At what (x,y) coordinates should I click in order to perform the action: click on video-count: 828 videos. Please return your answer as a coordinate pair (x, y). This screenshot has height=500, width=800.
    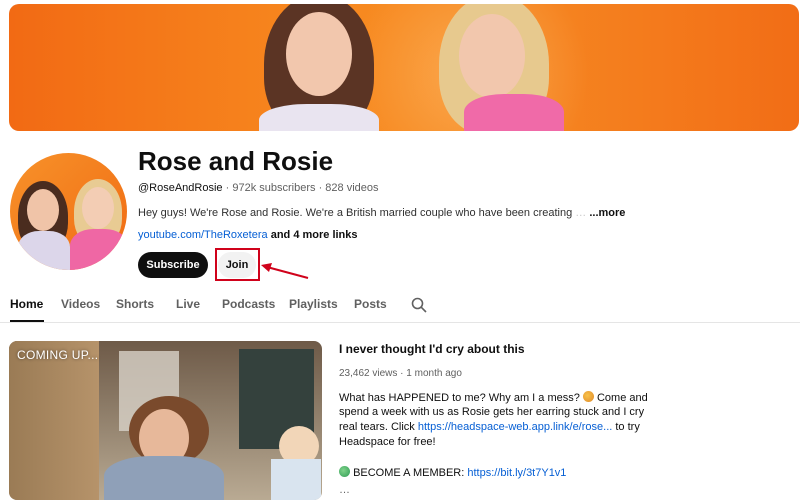
    Looking at the image, I should click on (352, 188).